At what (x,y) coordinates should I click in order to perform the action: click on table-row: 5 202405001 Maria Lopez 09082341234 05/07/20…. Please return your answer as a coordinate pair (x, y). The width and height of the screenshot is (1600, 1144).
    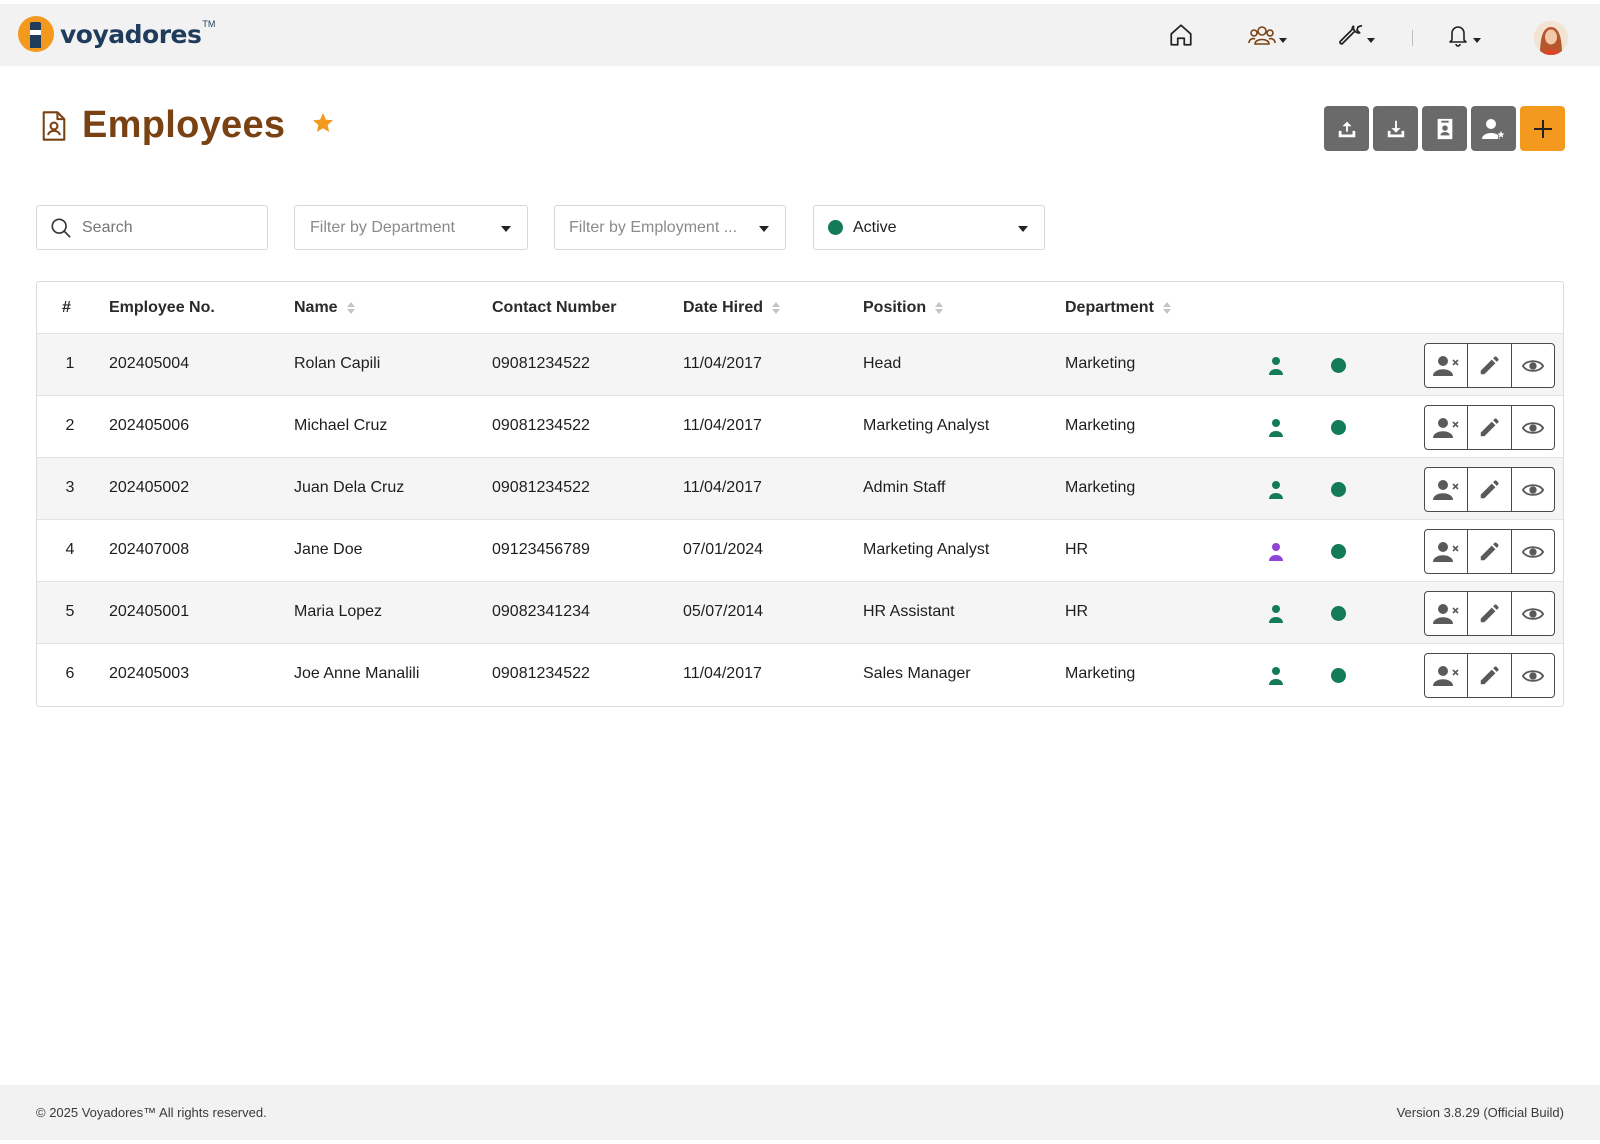
    Looking at the image, I should click on (800, 613).